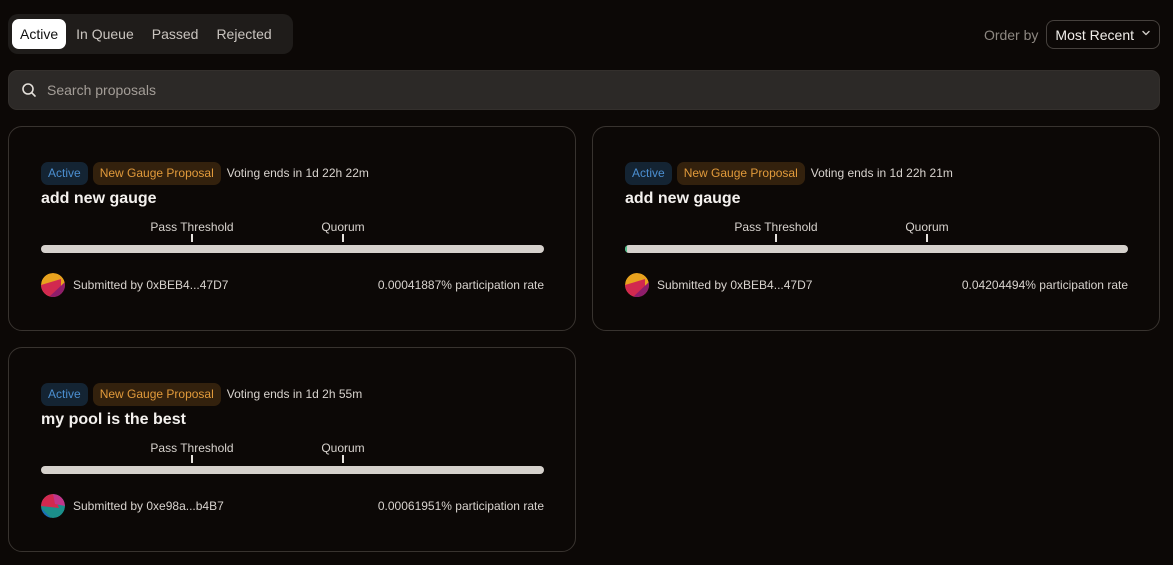  I want to click on participation-rate: 0.00041887% participation rate, so click(460, 285).